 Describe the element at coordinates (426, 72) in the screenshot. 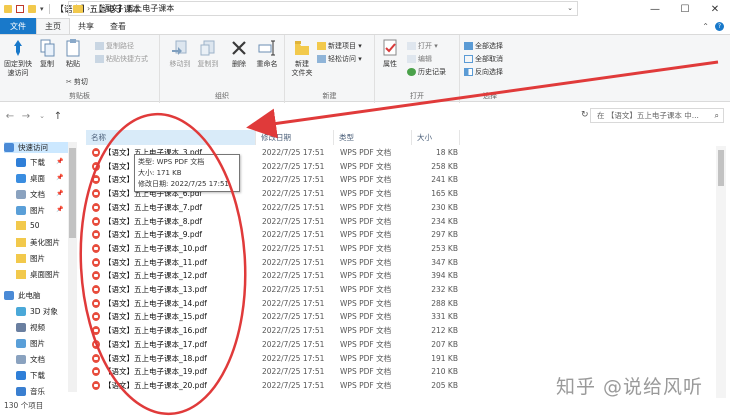

I see `history-button: 历史记录` at that location.